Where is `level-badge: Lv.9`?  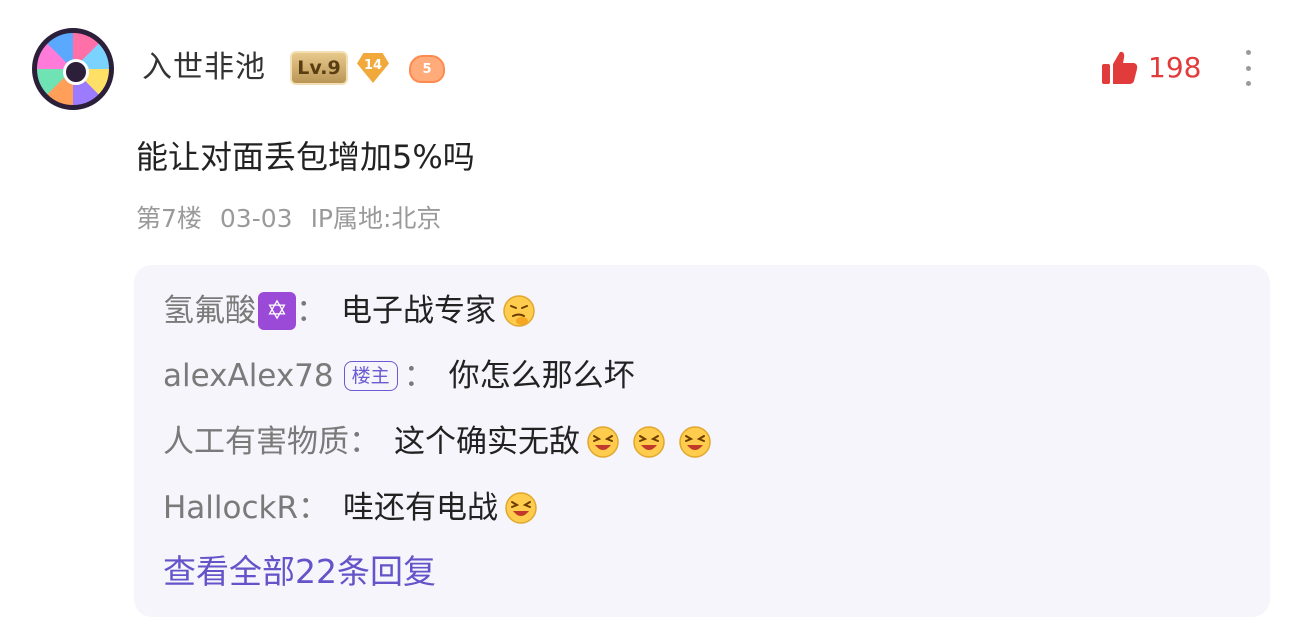
level-badge: Lv.9 is located at coordinates (319, 68).